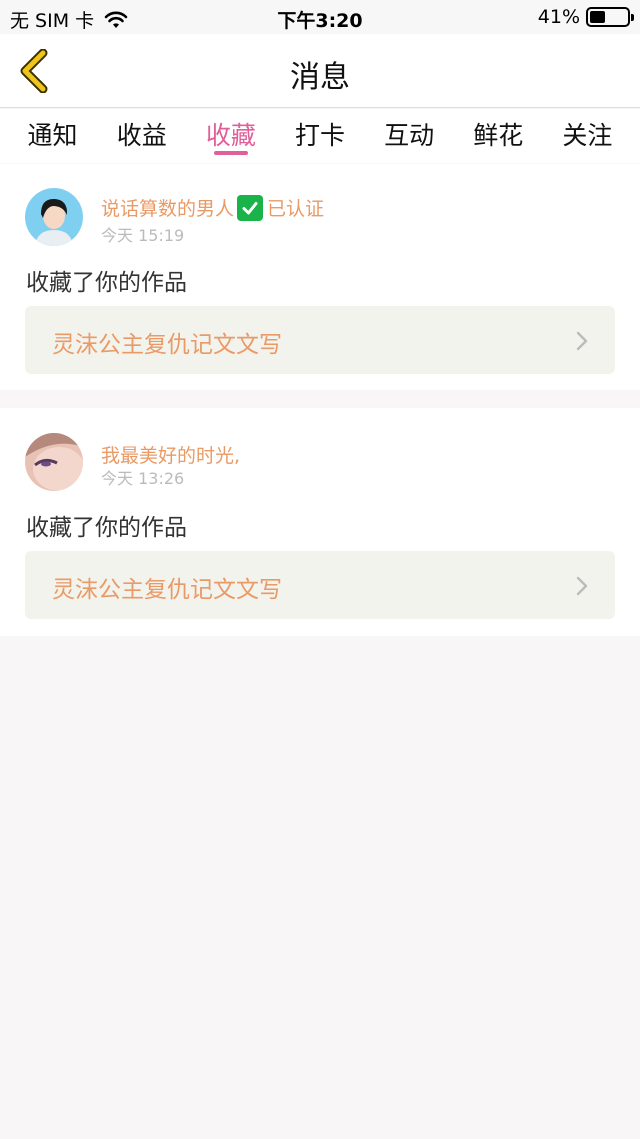  I want to click on tab-follows: 关注, so click(587, 136).